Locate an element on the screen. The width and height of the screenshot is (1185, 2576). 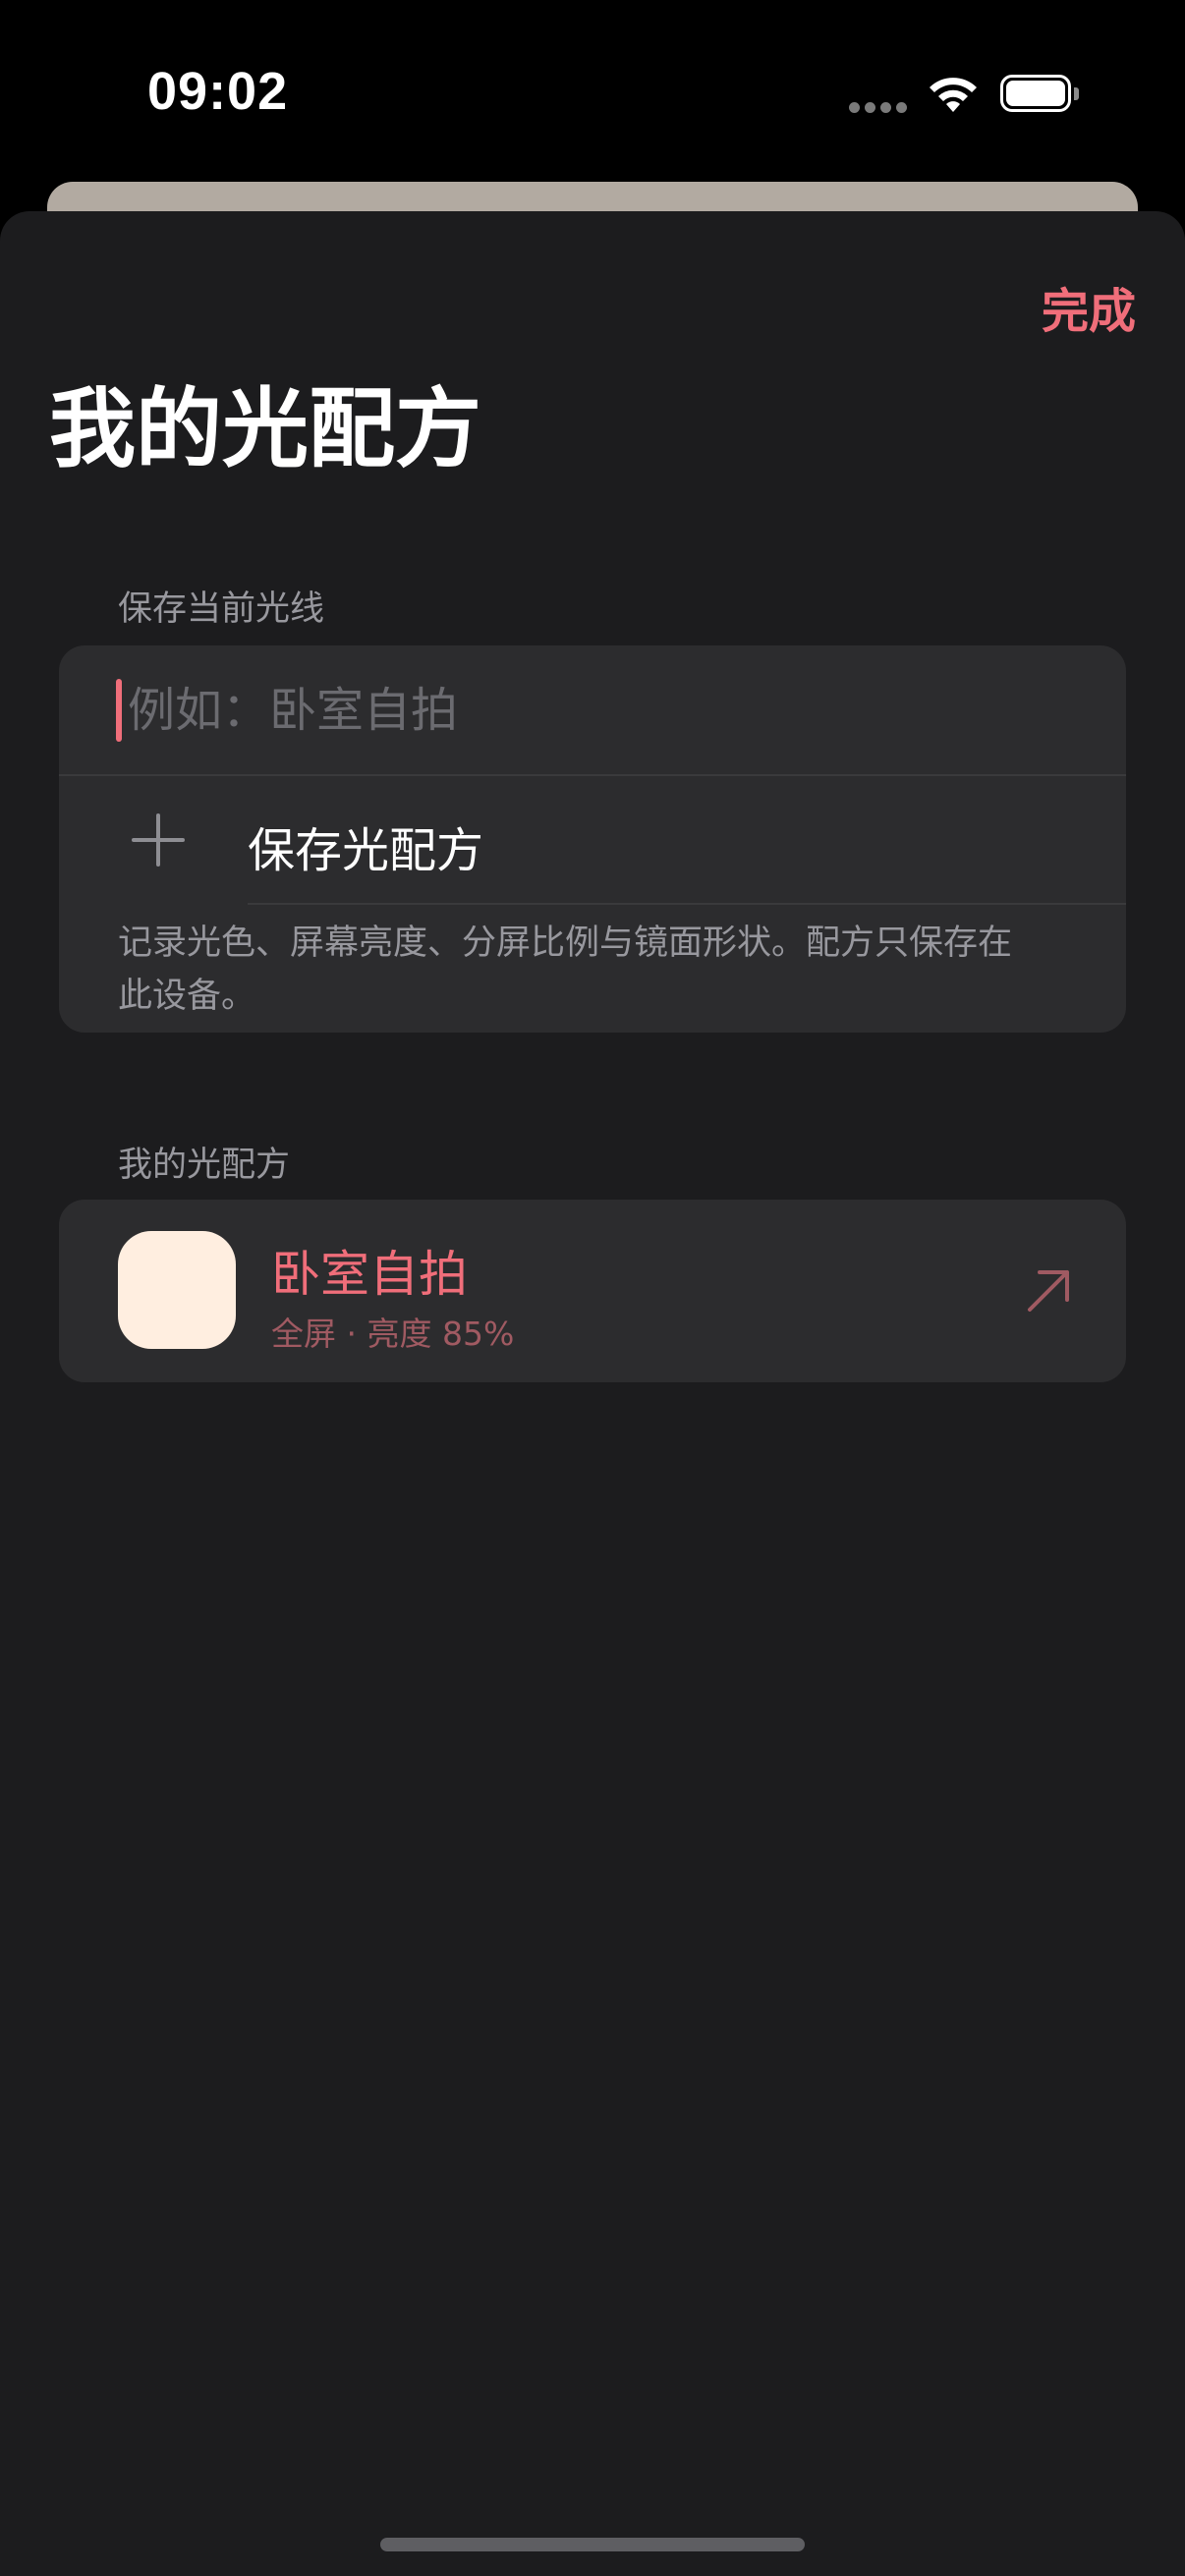
save-footnote: 记录光色、屏幕亮度、分屏比例与镜面形状。配方只保存在此设备。 is located at coordinates (565, 970).